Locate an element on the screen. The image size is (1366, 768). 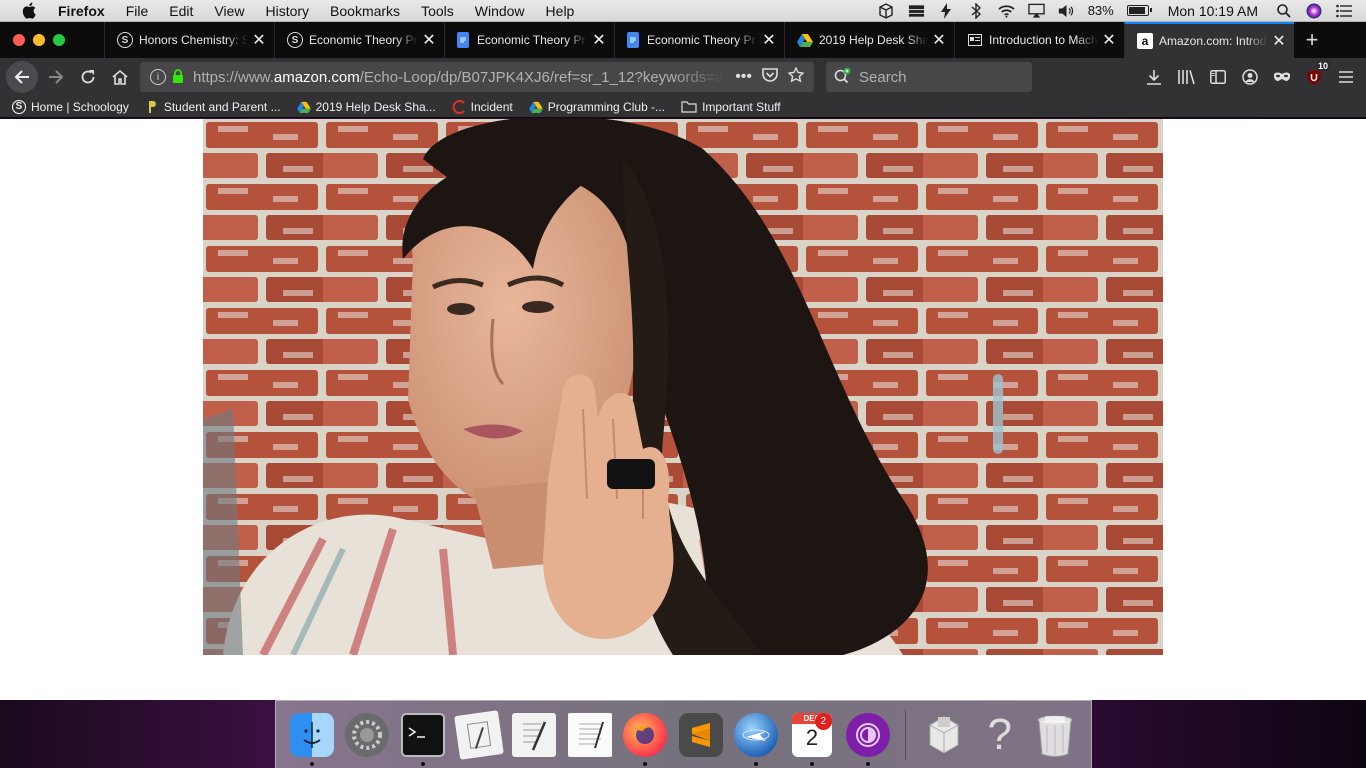
amazon-icon: a is located at coordinates (1145, 41).